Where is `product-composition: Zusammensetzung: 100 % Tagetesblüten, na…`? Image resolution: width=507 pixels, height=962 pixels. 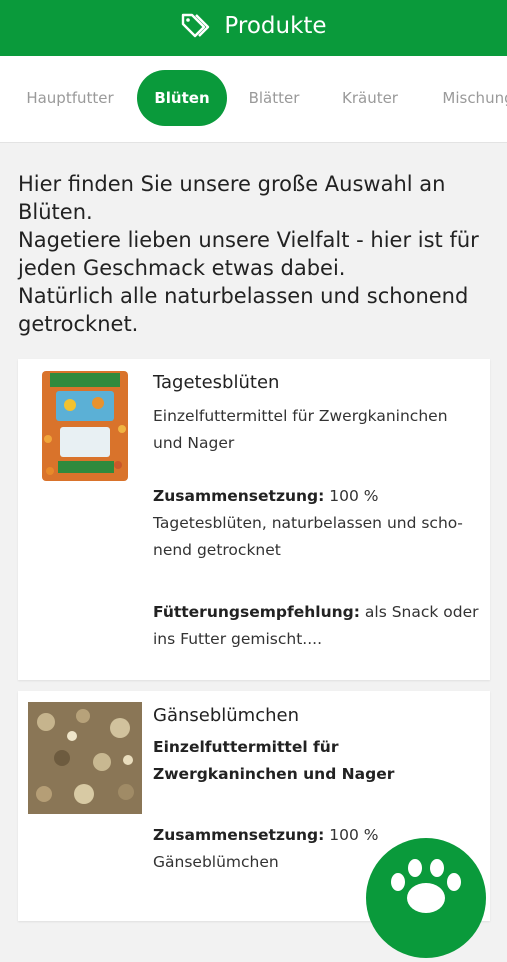 product-composition: Zusammensetzung: 100 % Tagetesblüten, na… is located at coordinates (317, 523).